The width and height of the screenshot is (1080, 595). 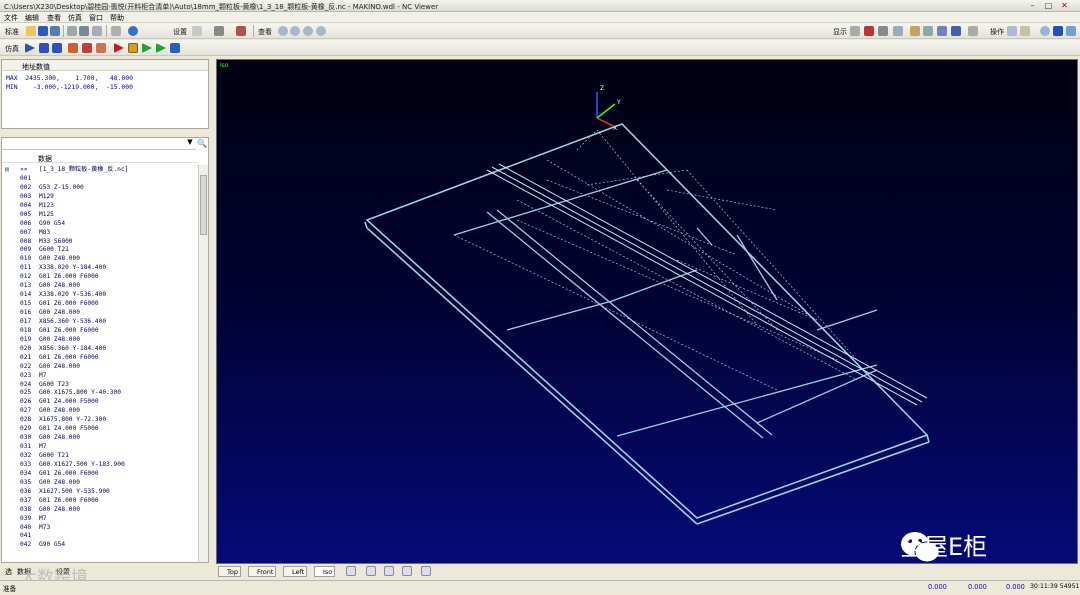 I want to click on menu-edit: 编辑, so click(x=32, y=18).